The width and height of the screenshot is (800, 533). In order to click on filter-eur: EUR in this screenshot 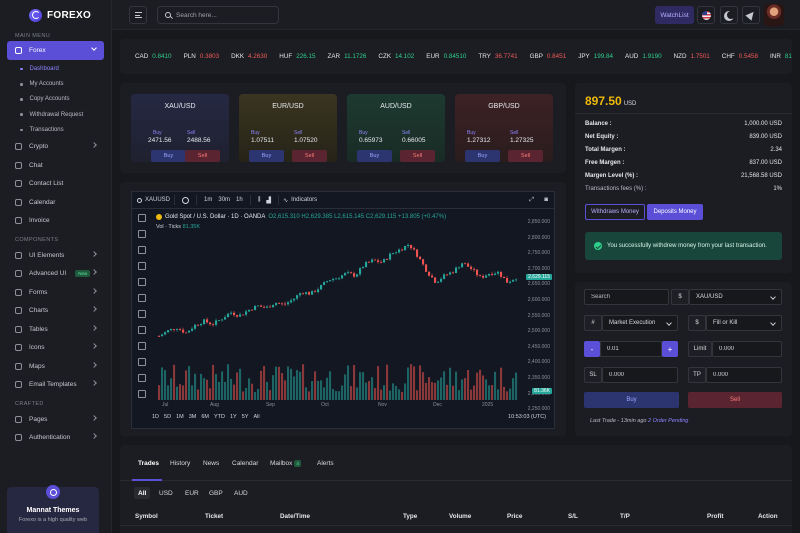, I will do `click(192, 493)`.